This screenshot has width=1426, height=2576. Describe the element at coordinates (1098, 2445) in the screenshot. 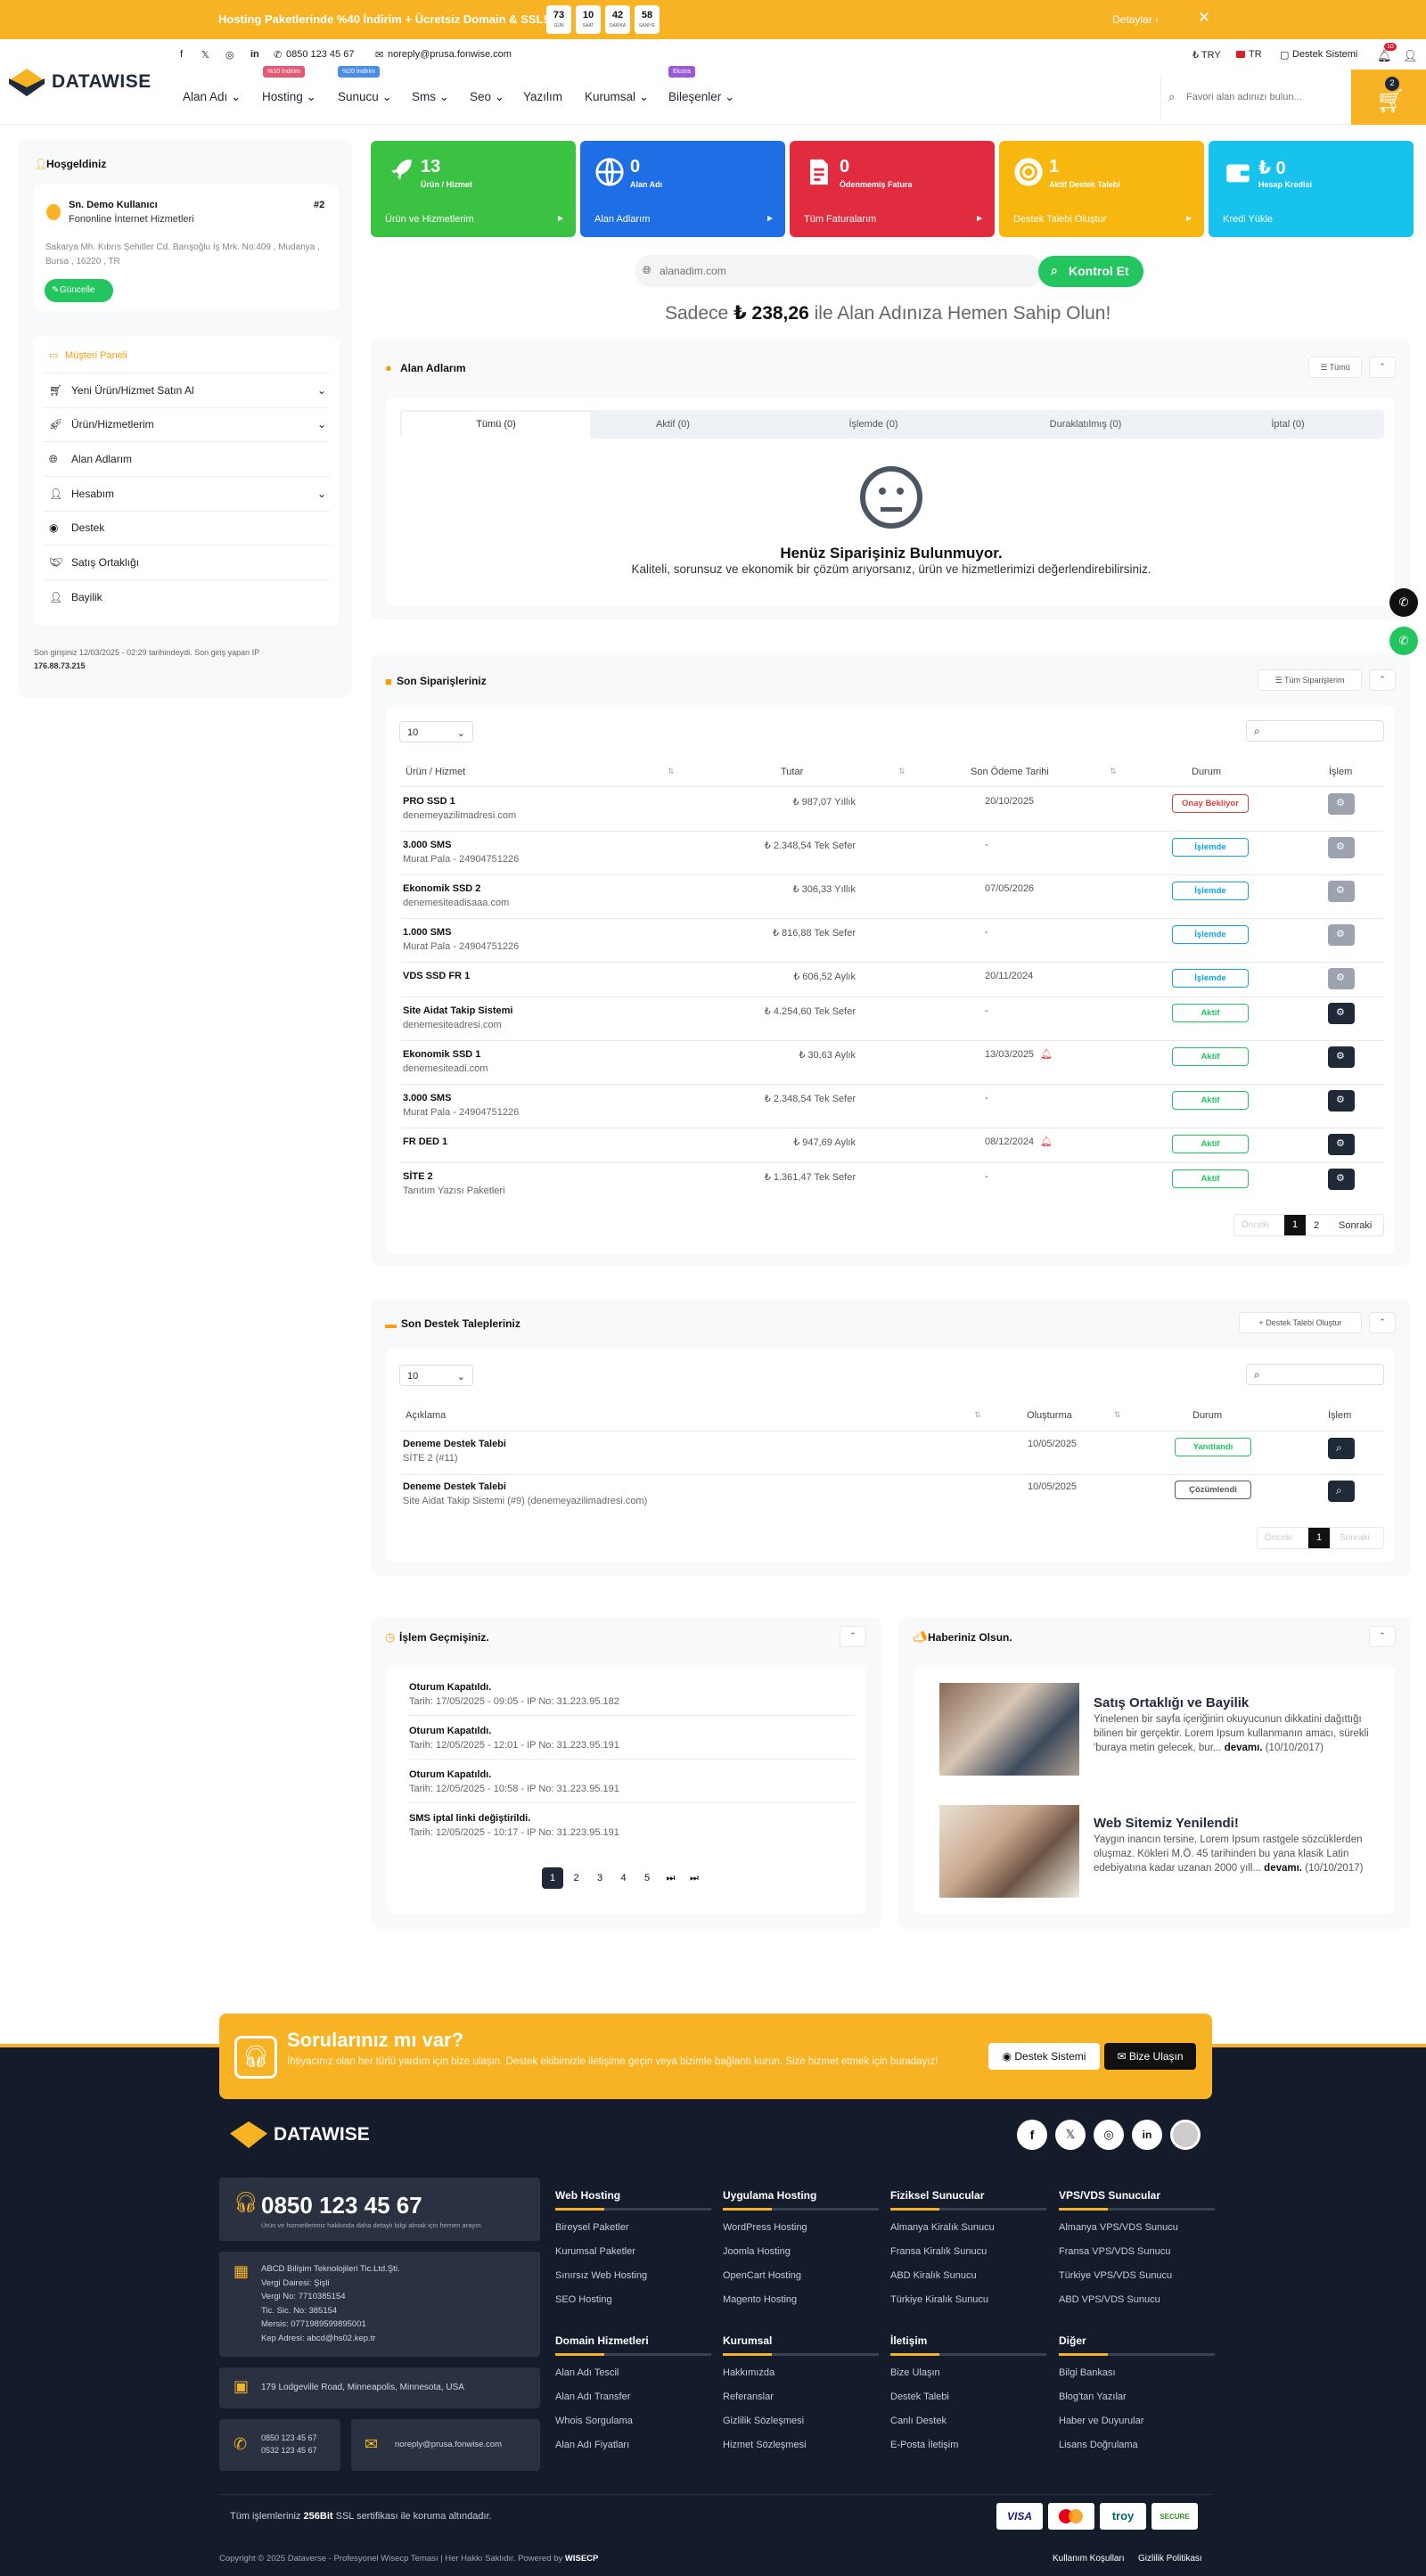

I see `footer-link: Lisans Doğrulama` at that location.